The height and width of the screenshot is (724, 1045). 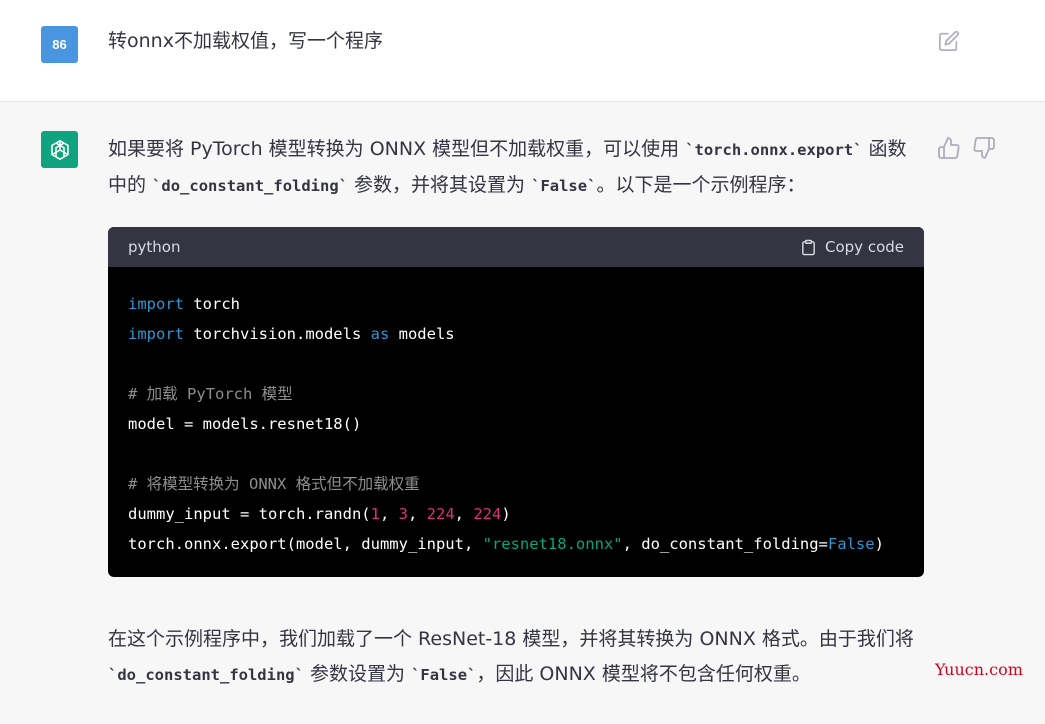 What do you see at coordinates (422, 334) in the screenshot?
I see `code-text: models` at bounding box center [422, 334].